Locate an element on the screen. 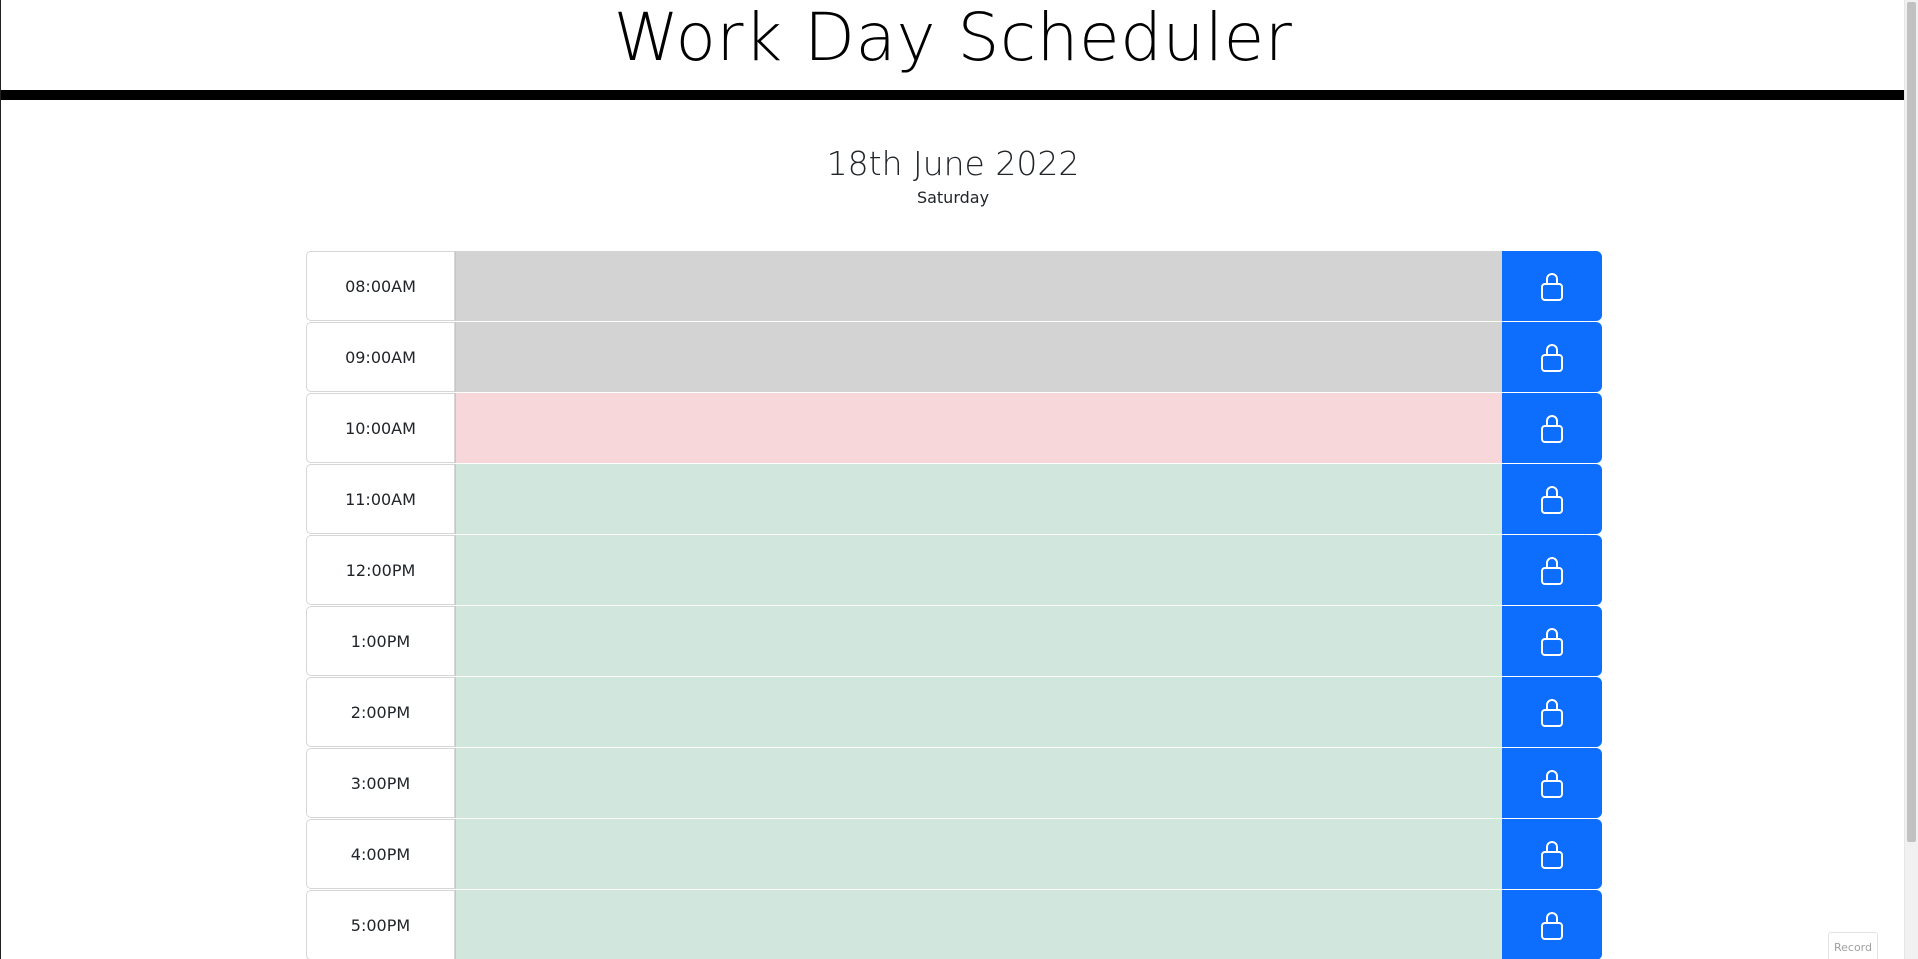  time-block: 5:00PM is located at coordinates (954, 924).